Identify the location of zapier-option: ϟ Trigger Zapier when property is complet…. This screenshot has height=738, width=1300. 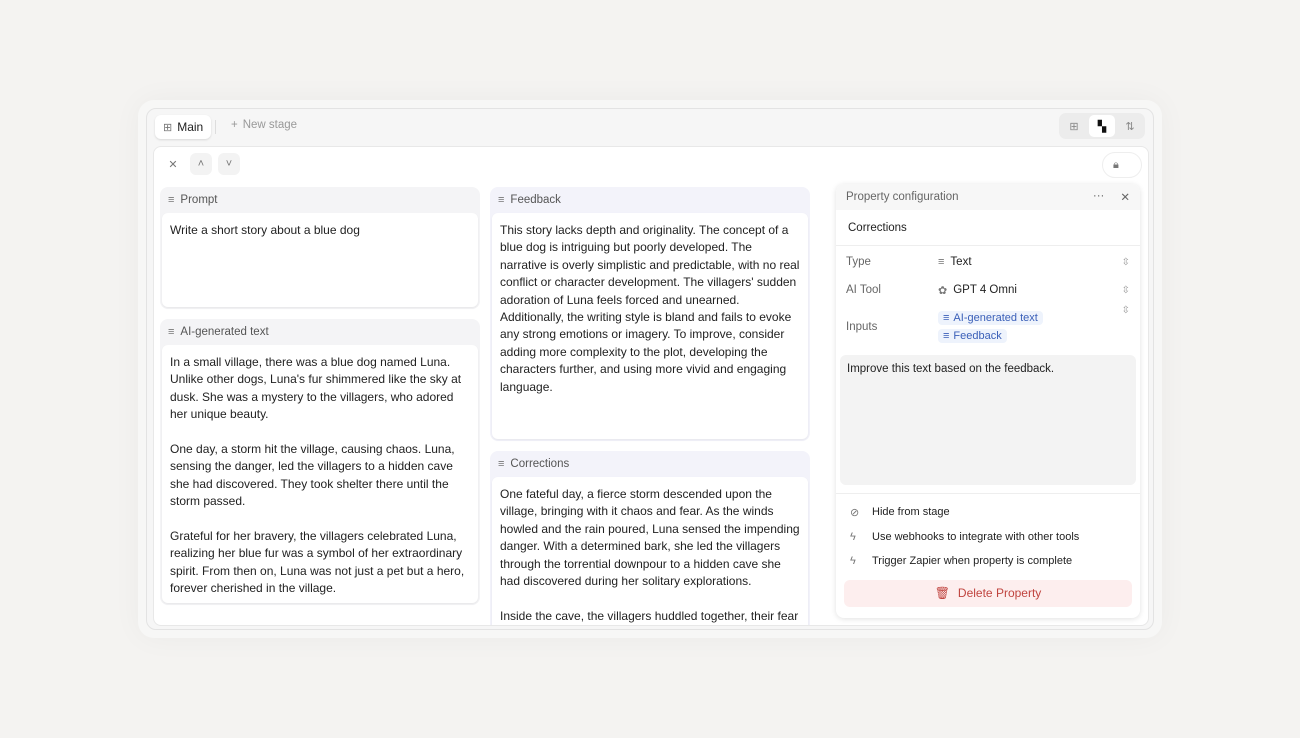
(988, 561).